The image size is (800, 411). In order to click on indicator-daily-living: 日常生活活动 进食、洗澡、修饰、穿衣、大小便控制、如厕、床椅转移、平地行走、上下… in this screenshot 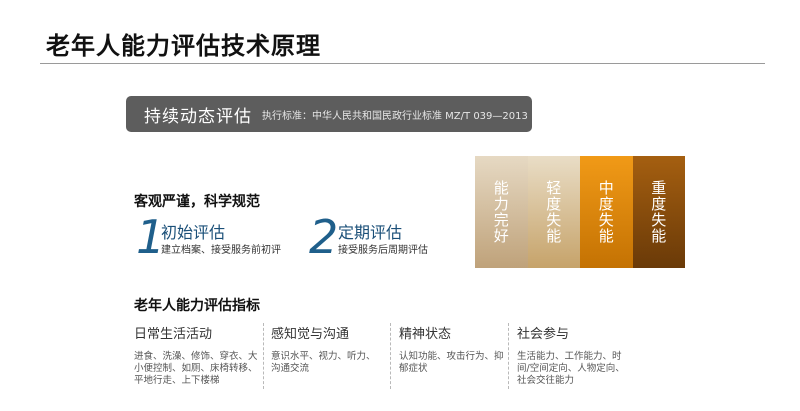, I will do `click(196, 355)`.